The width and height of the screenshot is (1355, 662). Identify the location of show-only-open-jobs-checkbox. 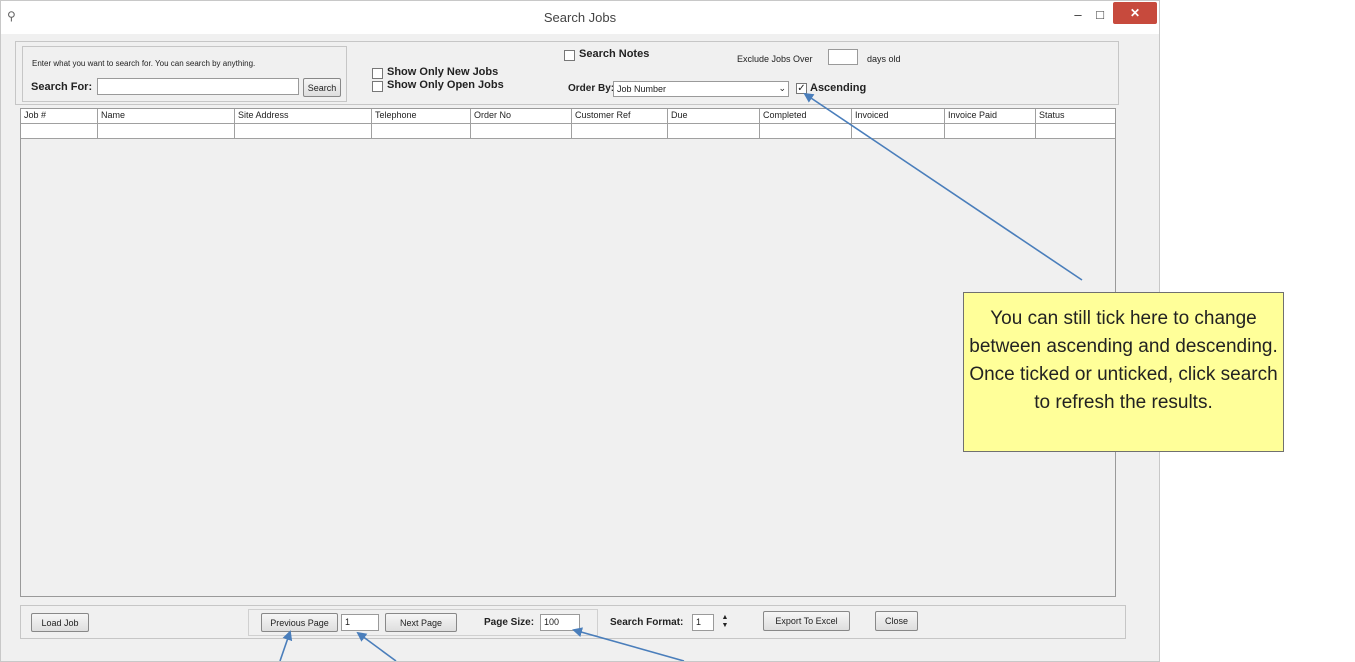
(377, 86).